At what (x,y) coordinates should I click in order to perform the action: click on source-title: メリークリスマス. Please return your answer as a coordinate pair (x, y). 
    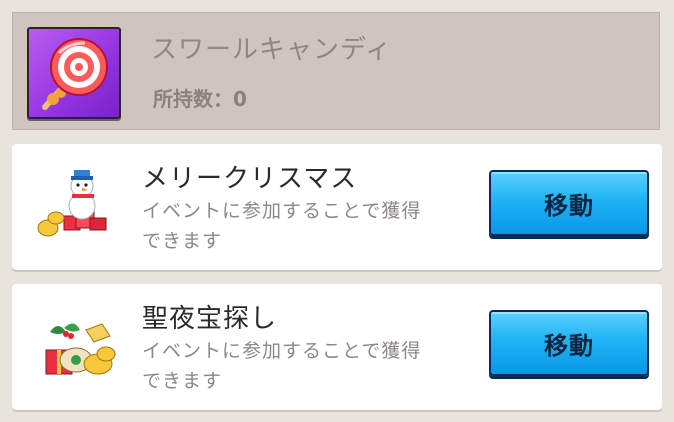
    Looking at the image, I should click on (250, 179).